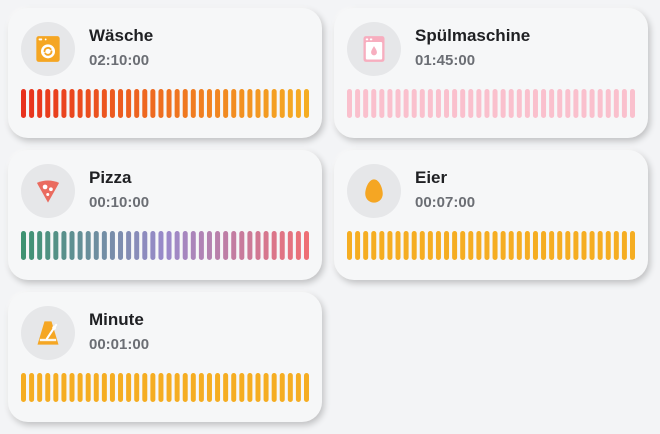 This screenshot has width=660, height=434. What do you see at coordinates (119, 344) in the screenshot?
I see `timer-remaining-time: 00:01:00` at bounding box center [119, 344].